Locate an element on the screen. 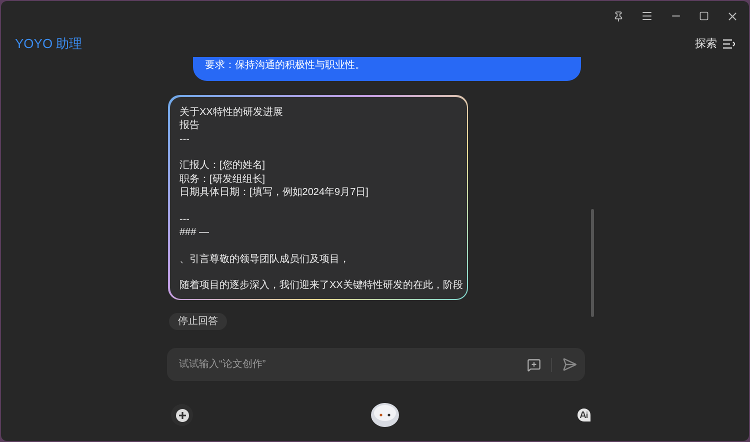 This screenshot has height=442, width=750. chat-input: 试试输入“论文创作” is located at coordinates (353, 364).